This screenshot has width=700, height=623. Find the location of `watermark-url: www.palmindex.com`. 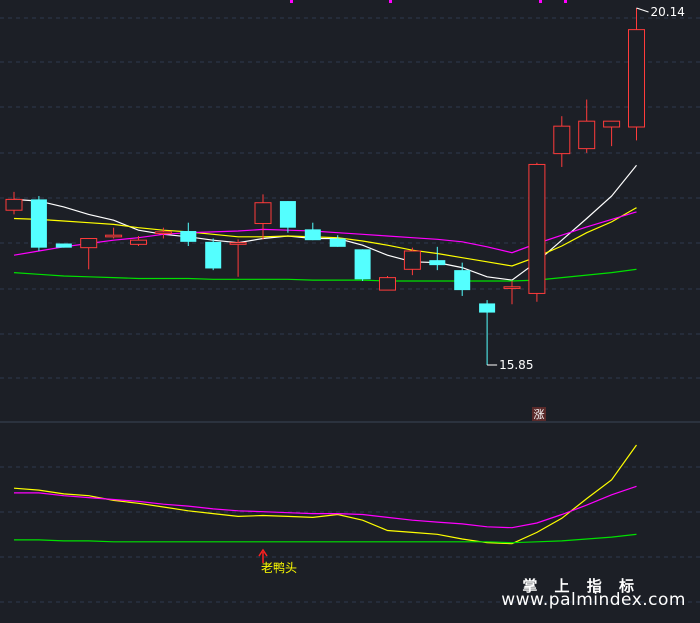

watermark-url: www.palmindex.com is located at coordinates (593, 600).